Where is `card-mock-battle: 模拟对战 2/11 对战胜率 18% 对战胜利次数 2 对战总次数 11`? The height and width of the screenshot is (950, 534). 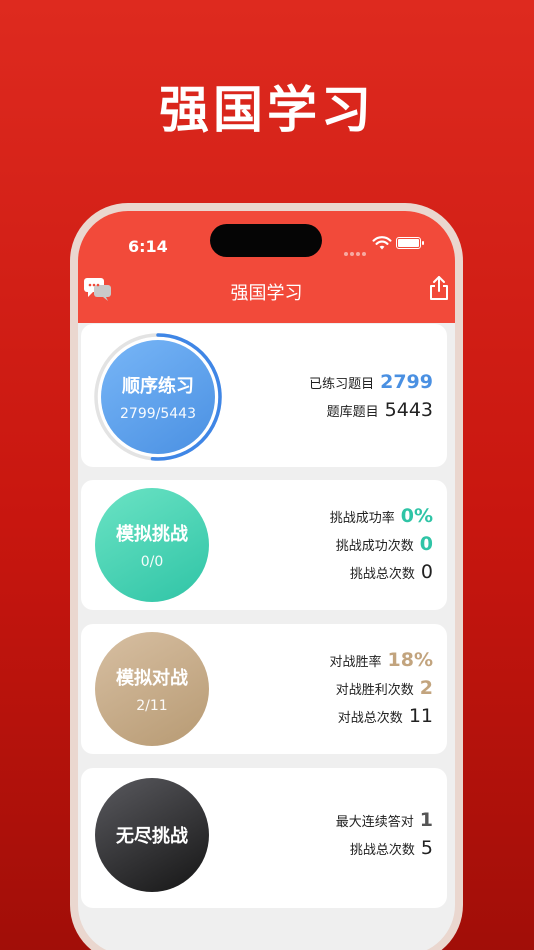 card-mock-battle: 模拟对战 2/11 对战胜率 18% 对战胜利次数 2 对战总次数 11 is located at coordinates (264, 689).